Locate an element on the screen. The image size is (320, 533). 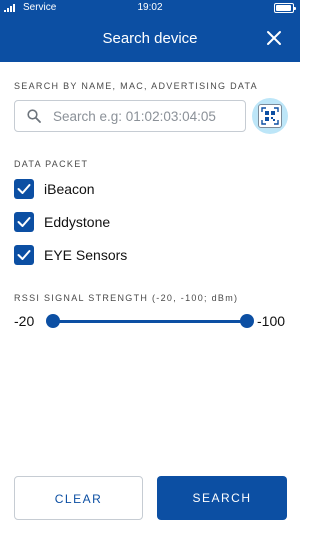
status-bar: Service 19:02 is located at coordinates (150, 8).